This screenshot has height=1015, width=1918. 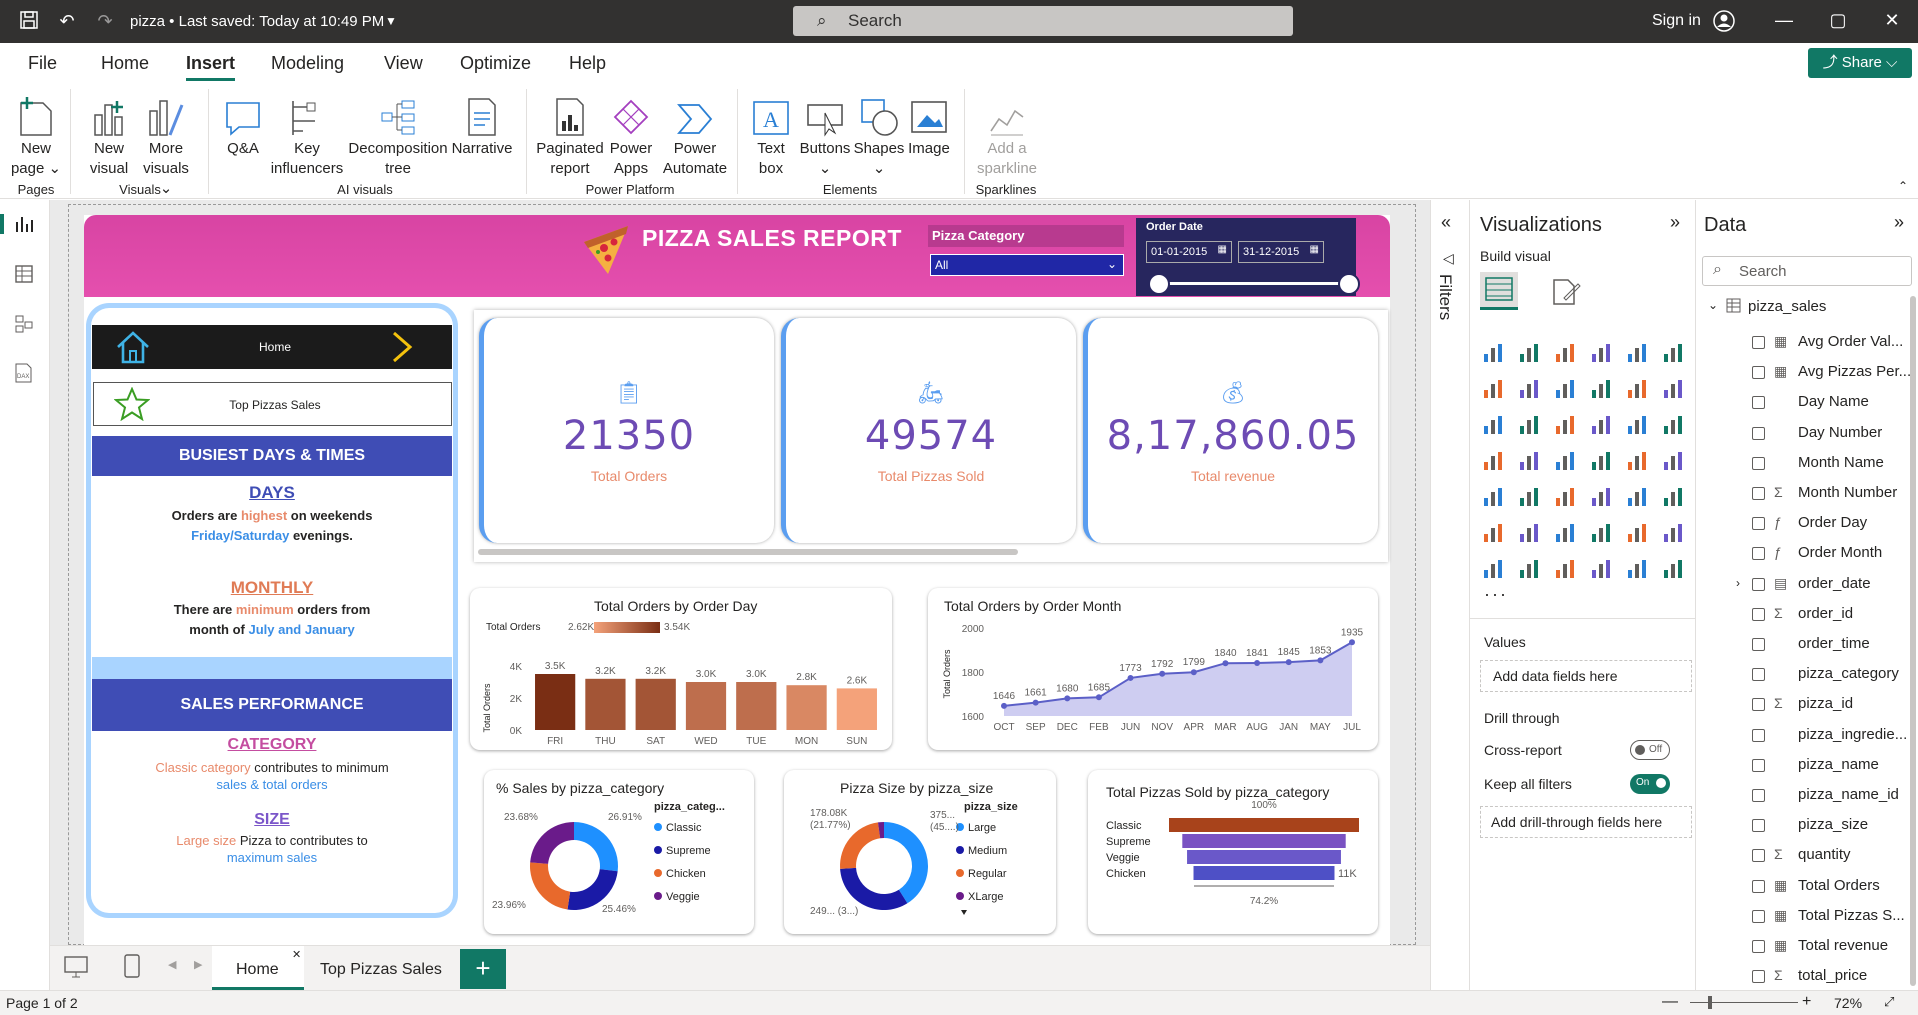 I want to click on paginated-report-icon, so click(x=1494, y=568).